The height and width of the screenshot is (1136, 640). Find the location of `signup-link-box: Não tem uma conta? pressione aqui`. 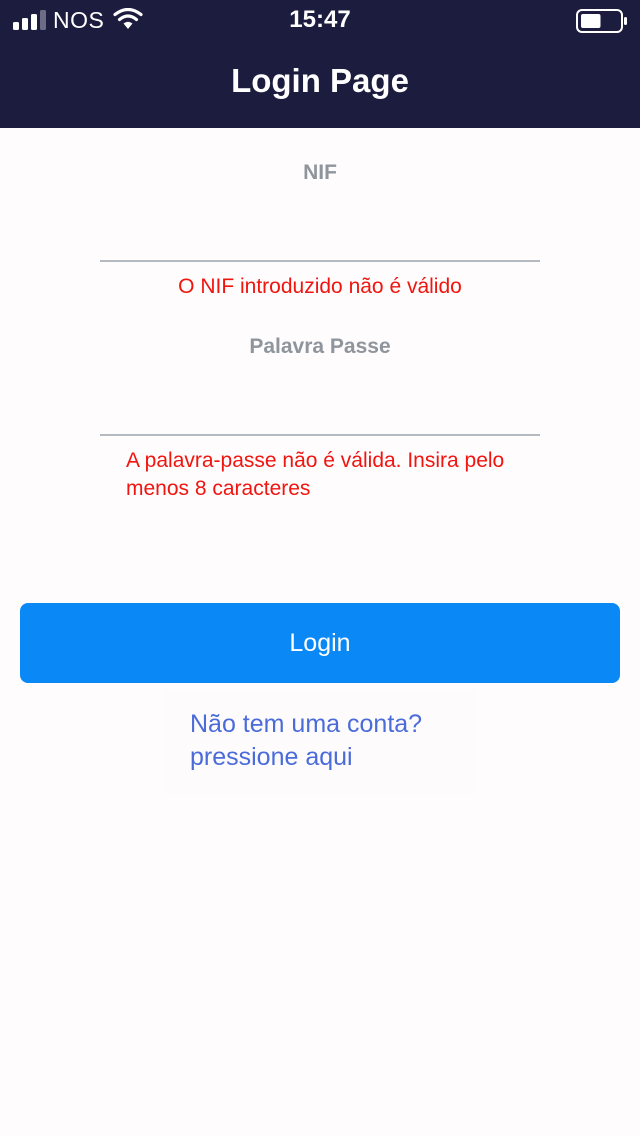

signup-link-box: Não tem uma conta? pressione aqui is located at coordinates (320, 742).